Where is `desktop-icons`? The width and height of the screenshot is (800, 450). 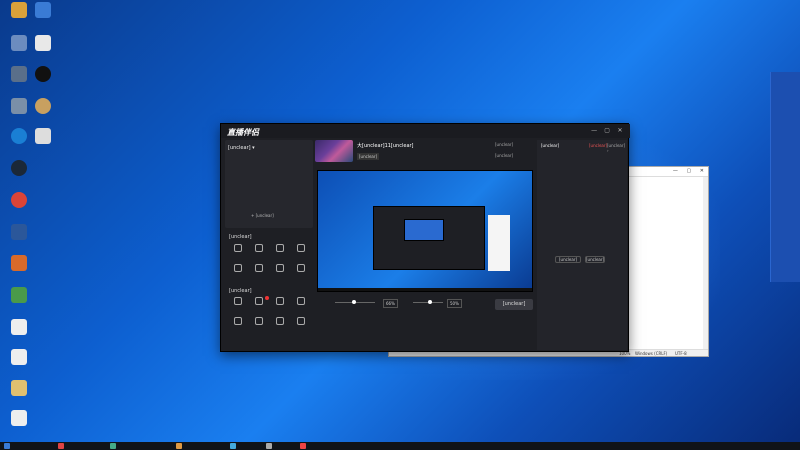
desktop-icons is located at coordinates (32, 219).